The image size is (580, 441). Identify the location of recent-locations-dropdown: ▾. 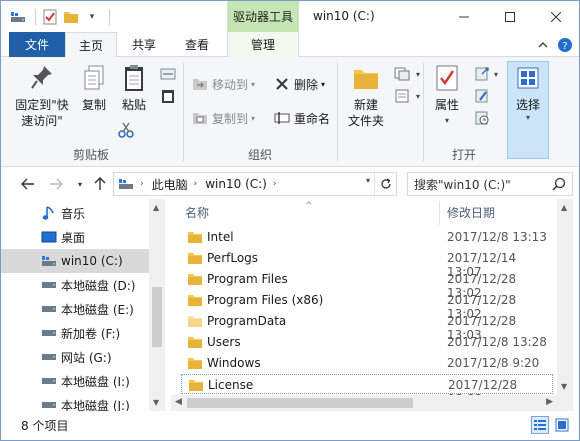
(80, 184).